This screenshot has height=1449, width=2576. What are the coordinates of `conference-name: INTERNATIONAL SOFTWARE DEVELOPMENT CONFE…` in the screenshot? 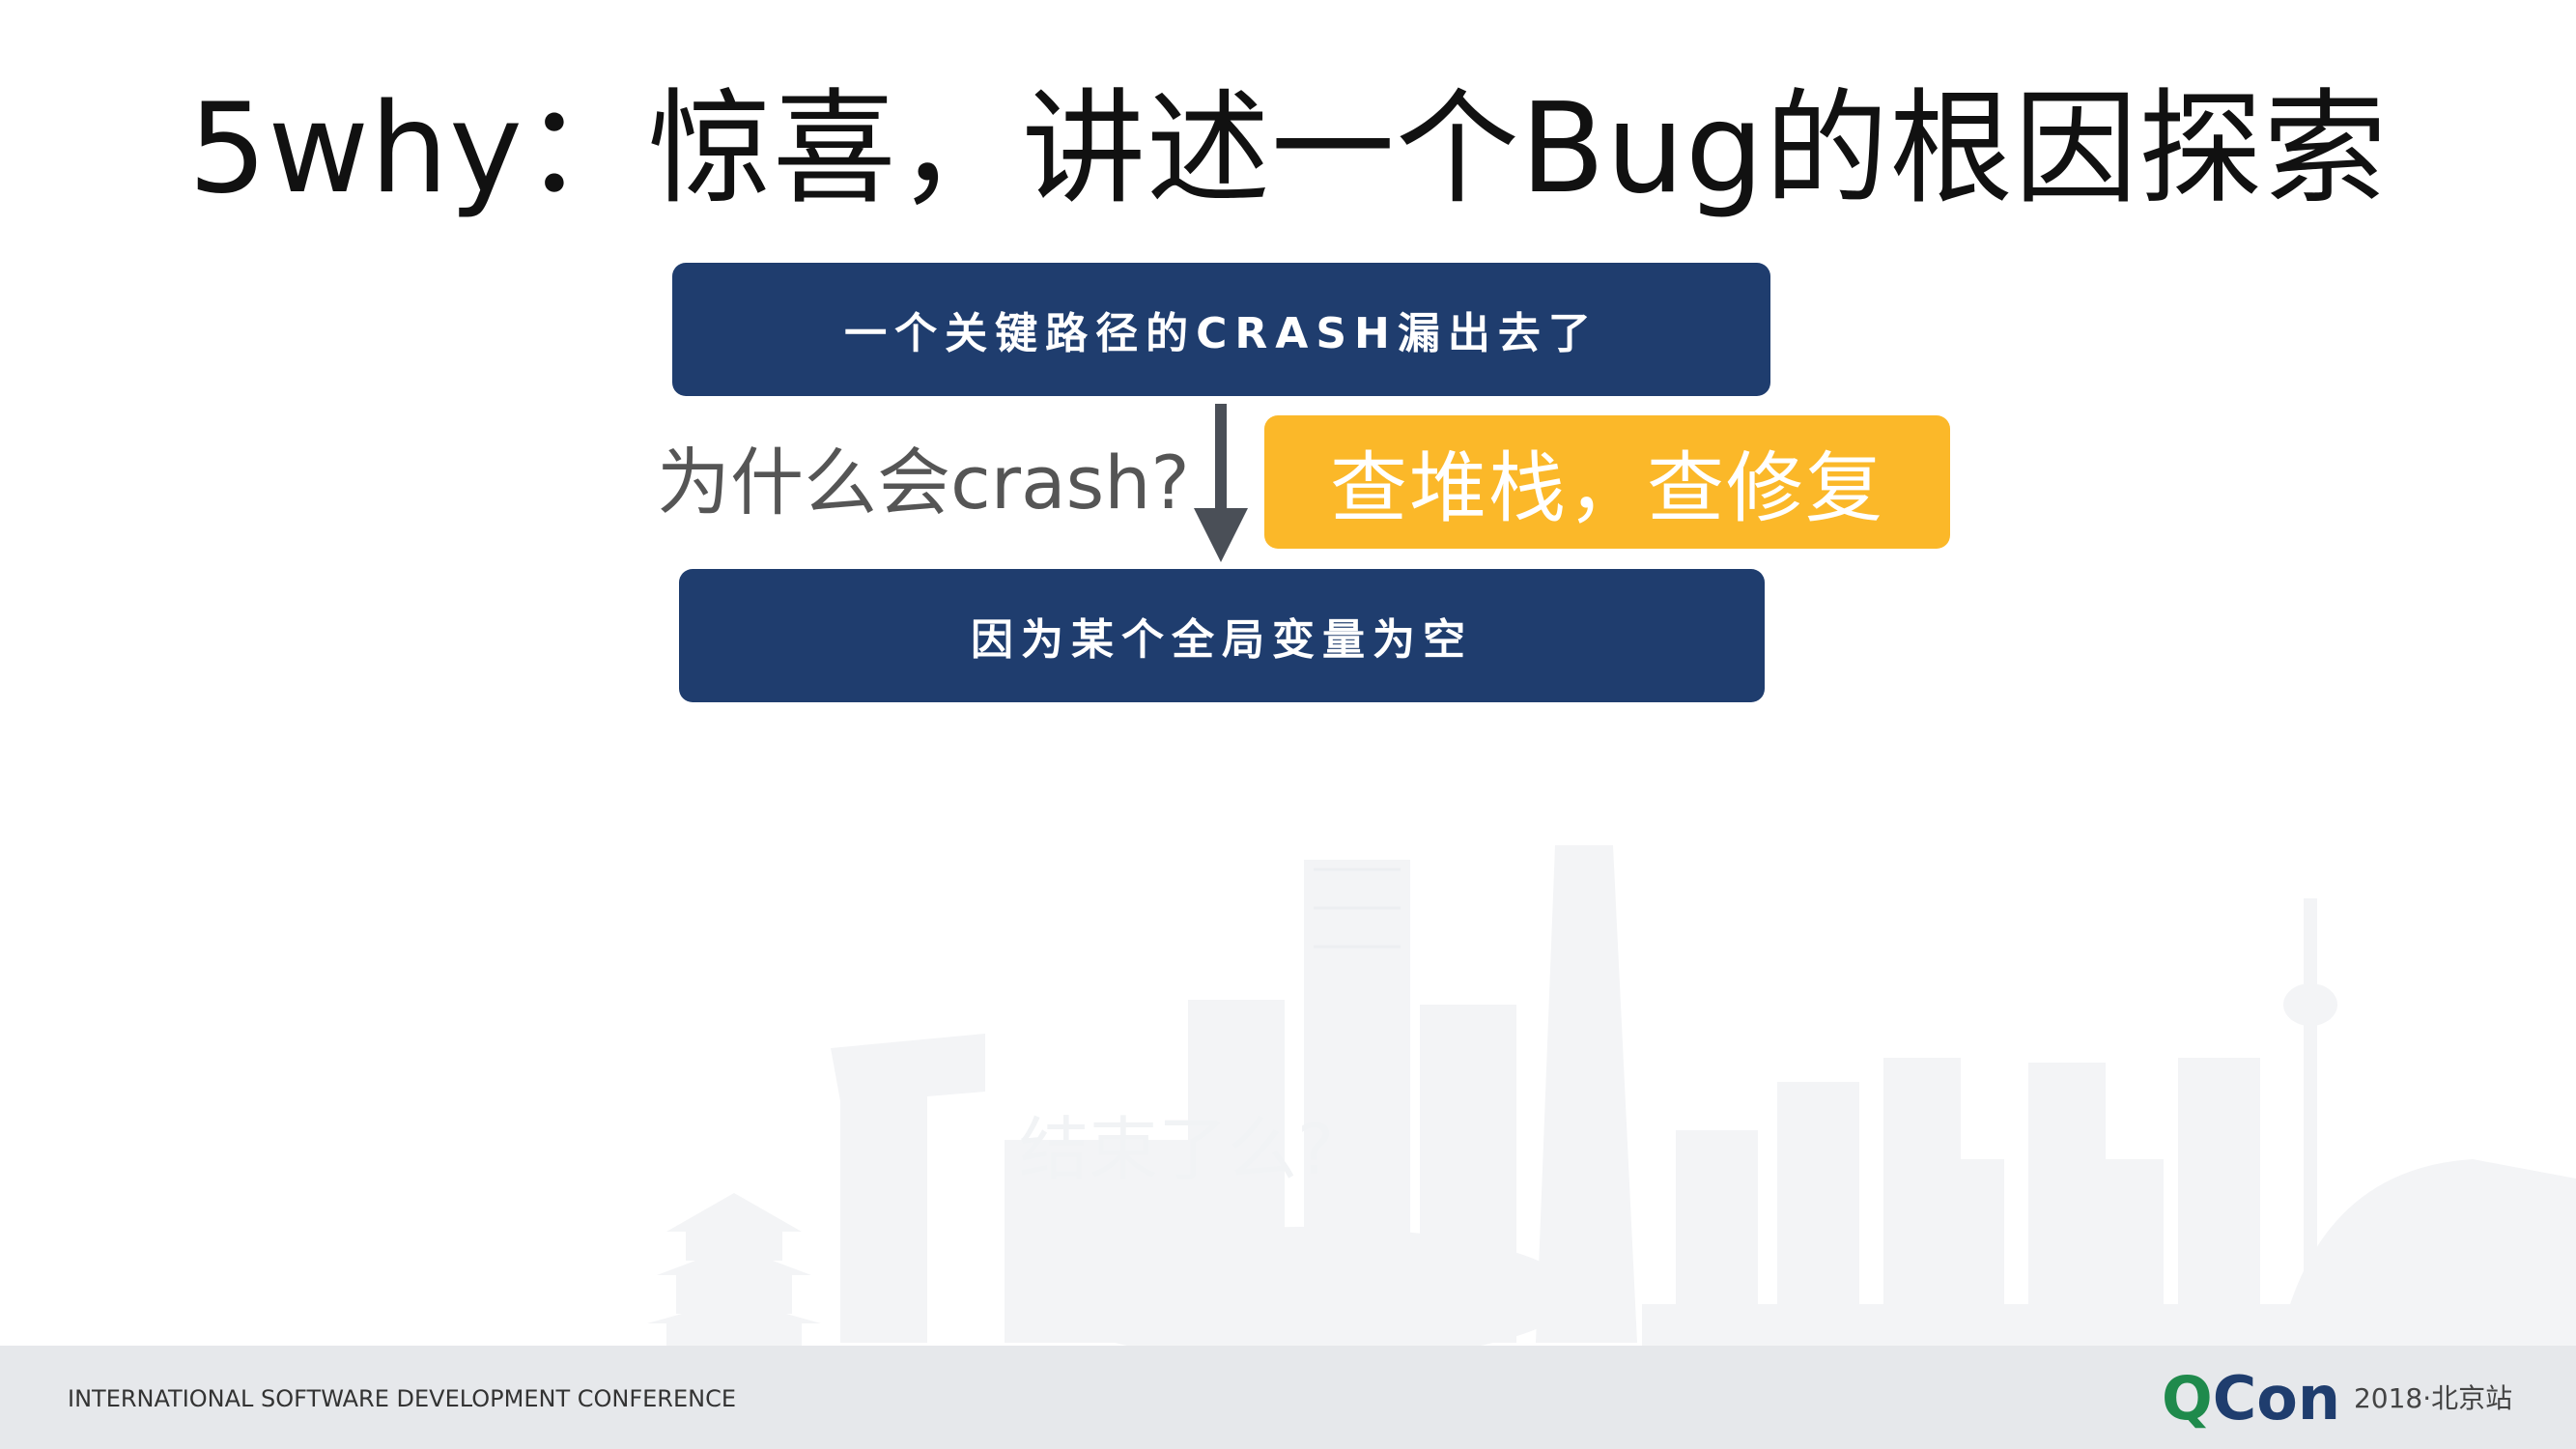 It's located at (402, 1398).